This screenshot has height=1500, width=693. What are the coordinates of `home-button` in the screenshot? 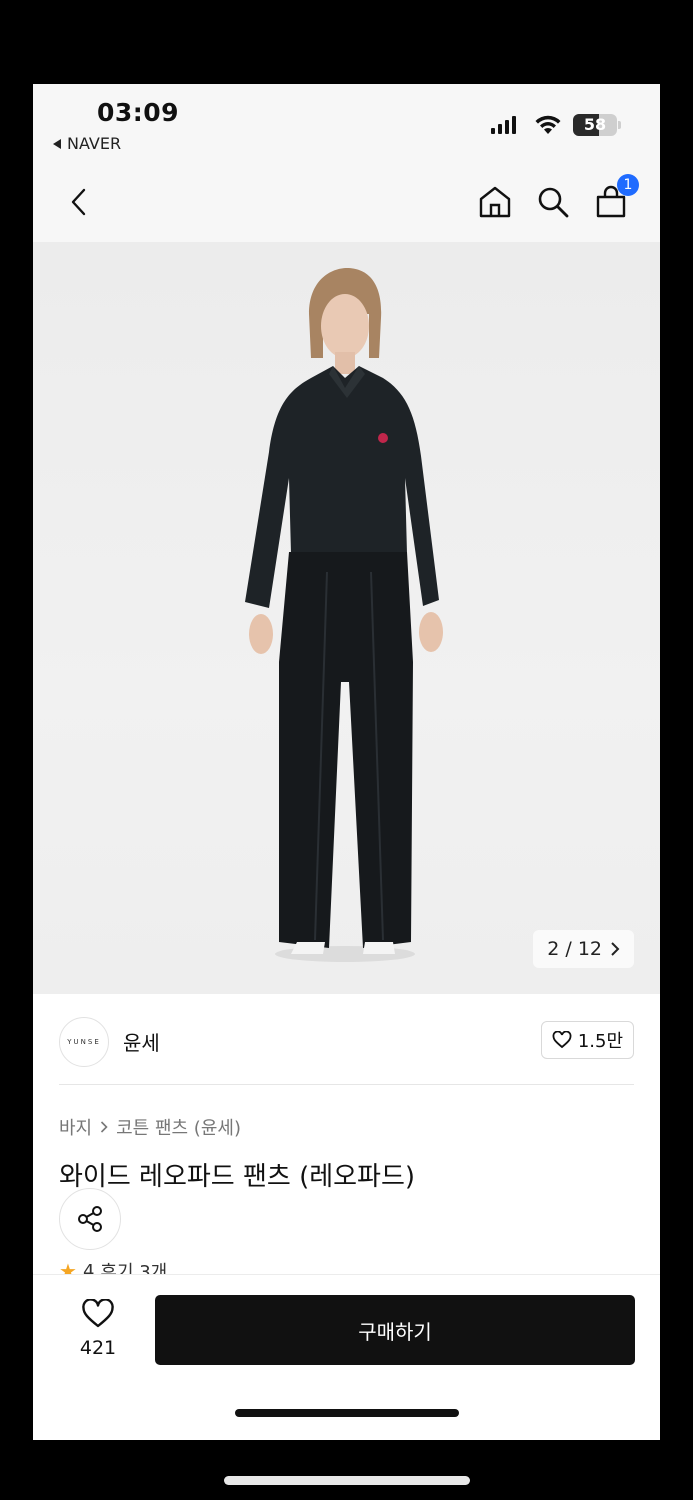 It's located at (495, 202).